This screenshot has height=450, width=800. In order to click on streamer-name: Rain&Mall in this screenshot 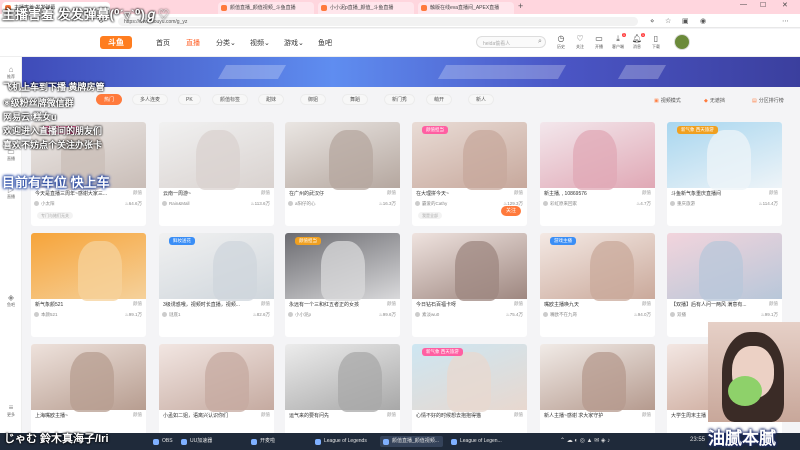, I will do `click(176, 203)`.